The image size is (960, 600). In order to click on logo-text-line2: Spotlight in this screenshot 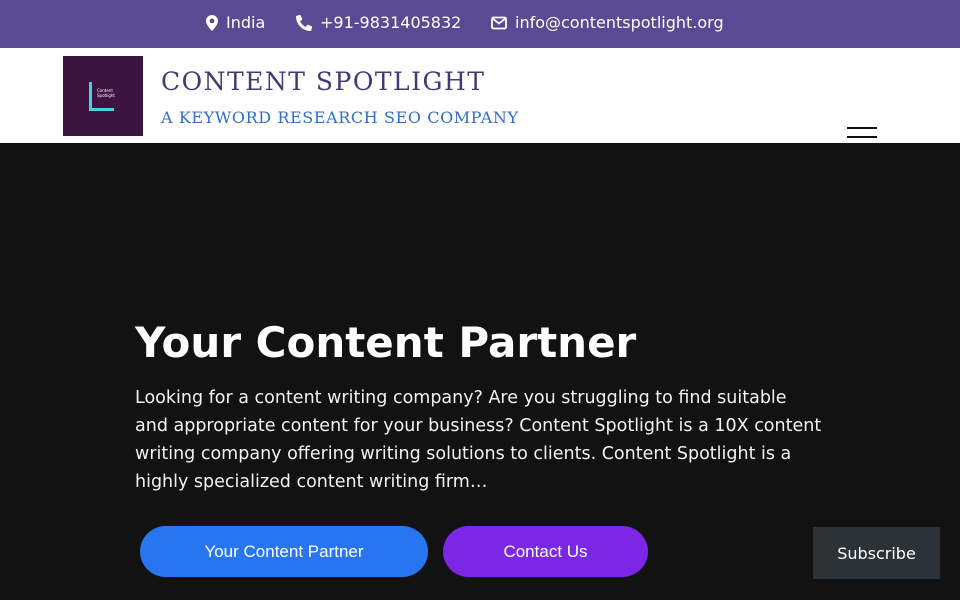, I will do `click(106, 95)`.